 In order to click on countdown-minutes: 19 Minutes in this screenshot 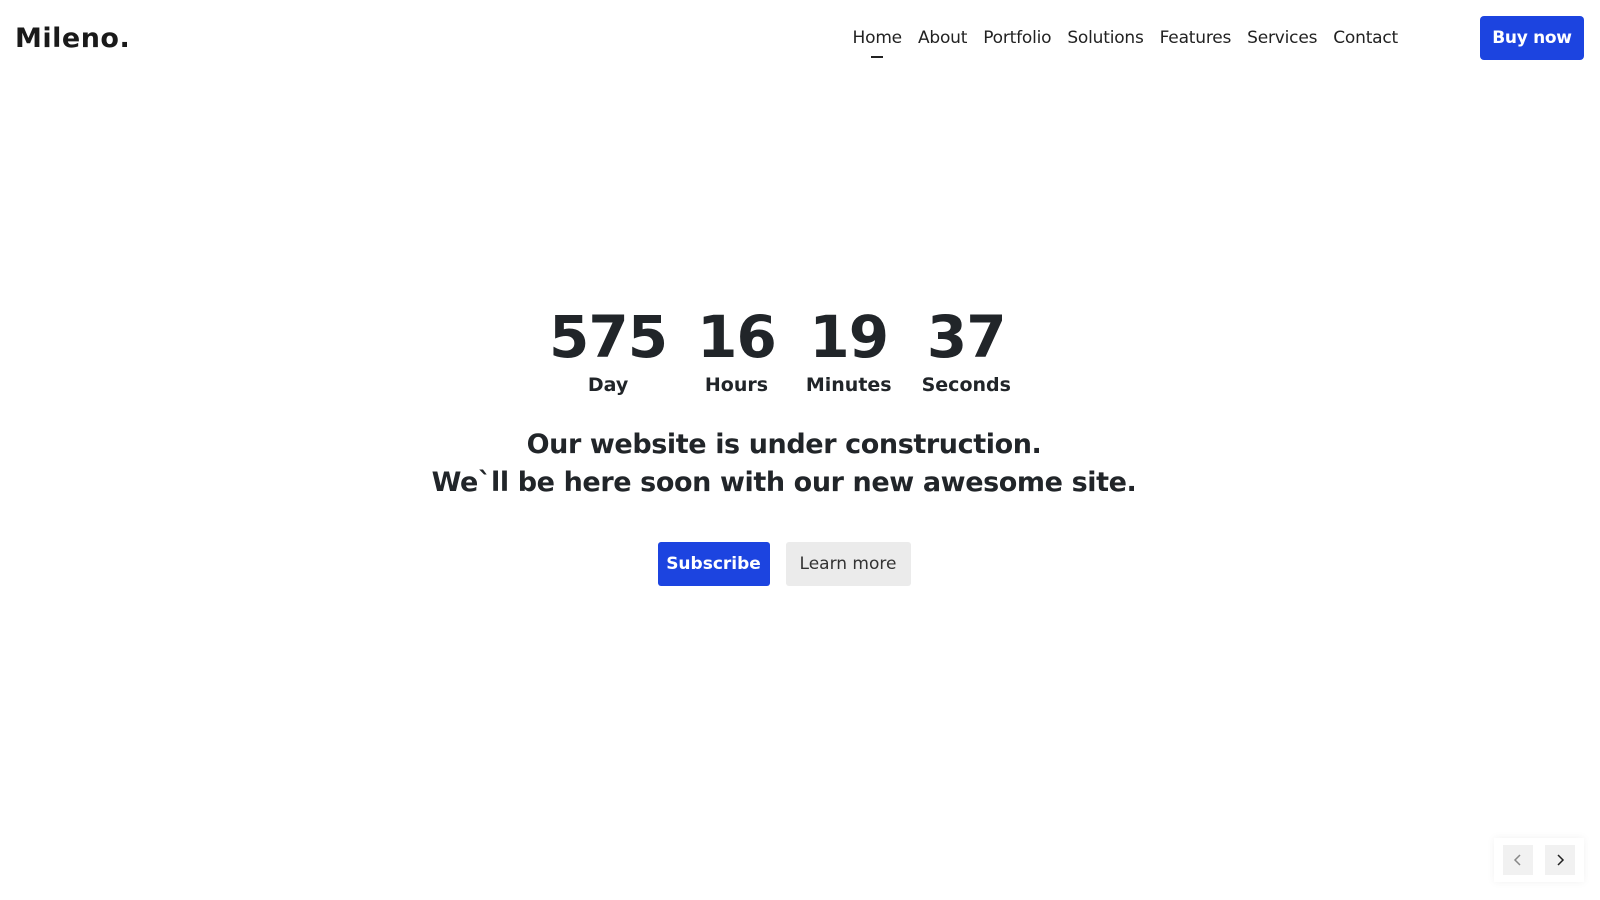, I will do `click(849, 348)`.